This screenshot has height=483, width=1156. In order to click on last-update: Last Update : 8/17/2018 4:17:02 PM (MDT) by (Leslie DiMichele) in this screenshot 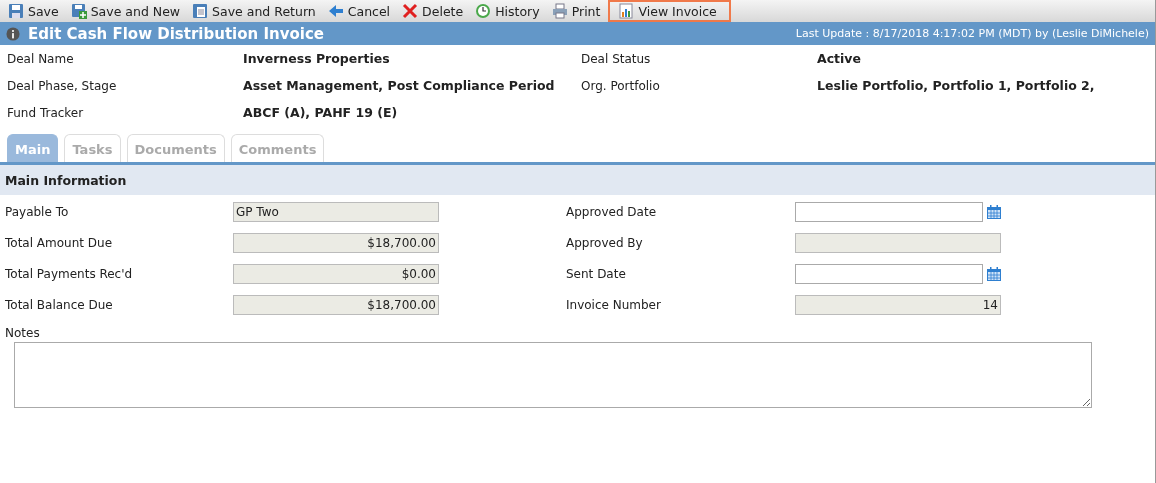, I will do `click(972, 33)`.